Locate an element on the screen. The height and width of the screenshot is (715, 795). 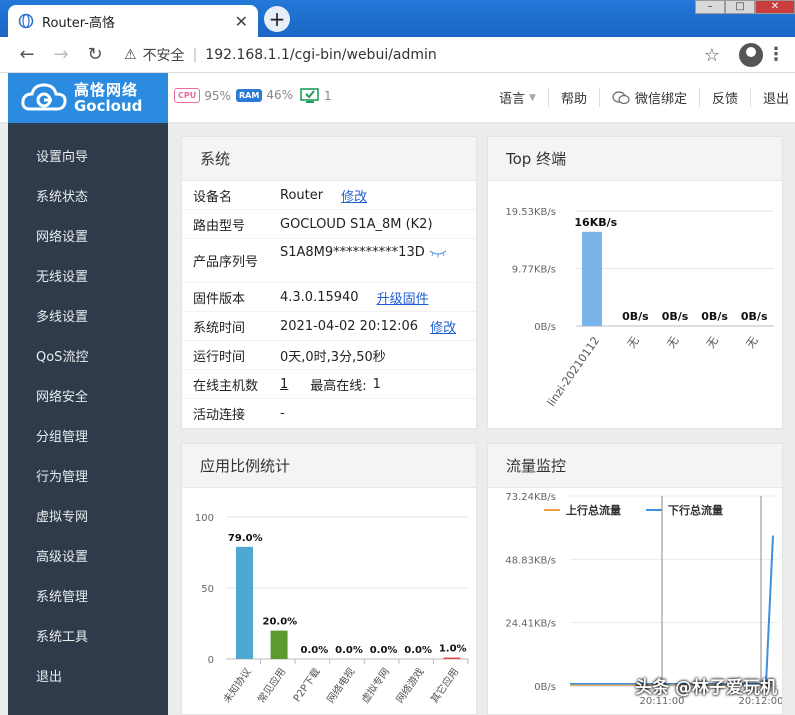
sidebar-item-groups: 分组管理 is located at coordinates (88, 438).